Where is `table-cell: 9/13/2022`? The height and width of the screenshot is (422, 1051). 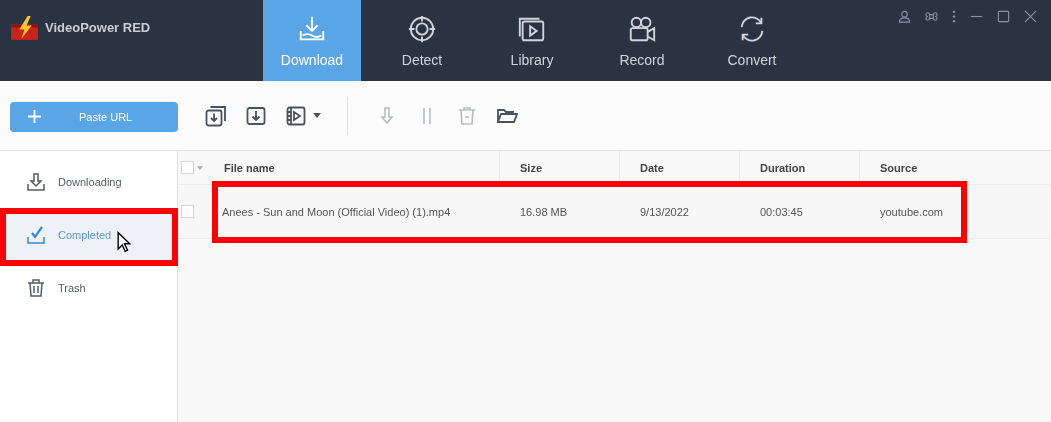 table-cell: 9/13/2022 is located at coordinates (664, 211).